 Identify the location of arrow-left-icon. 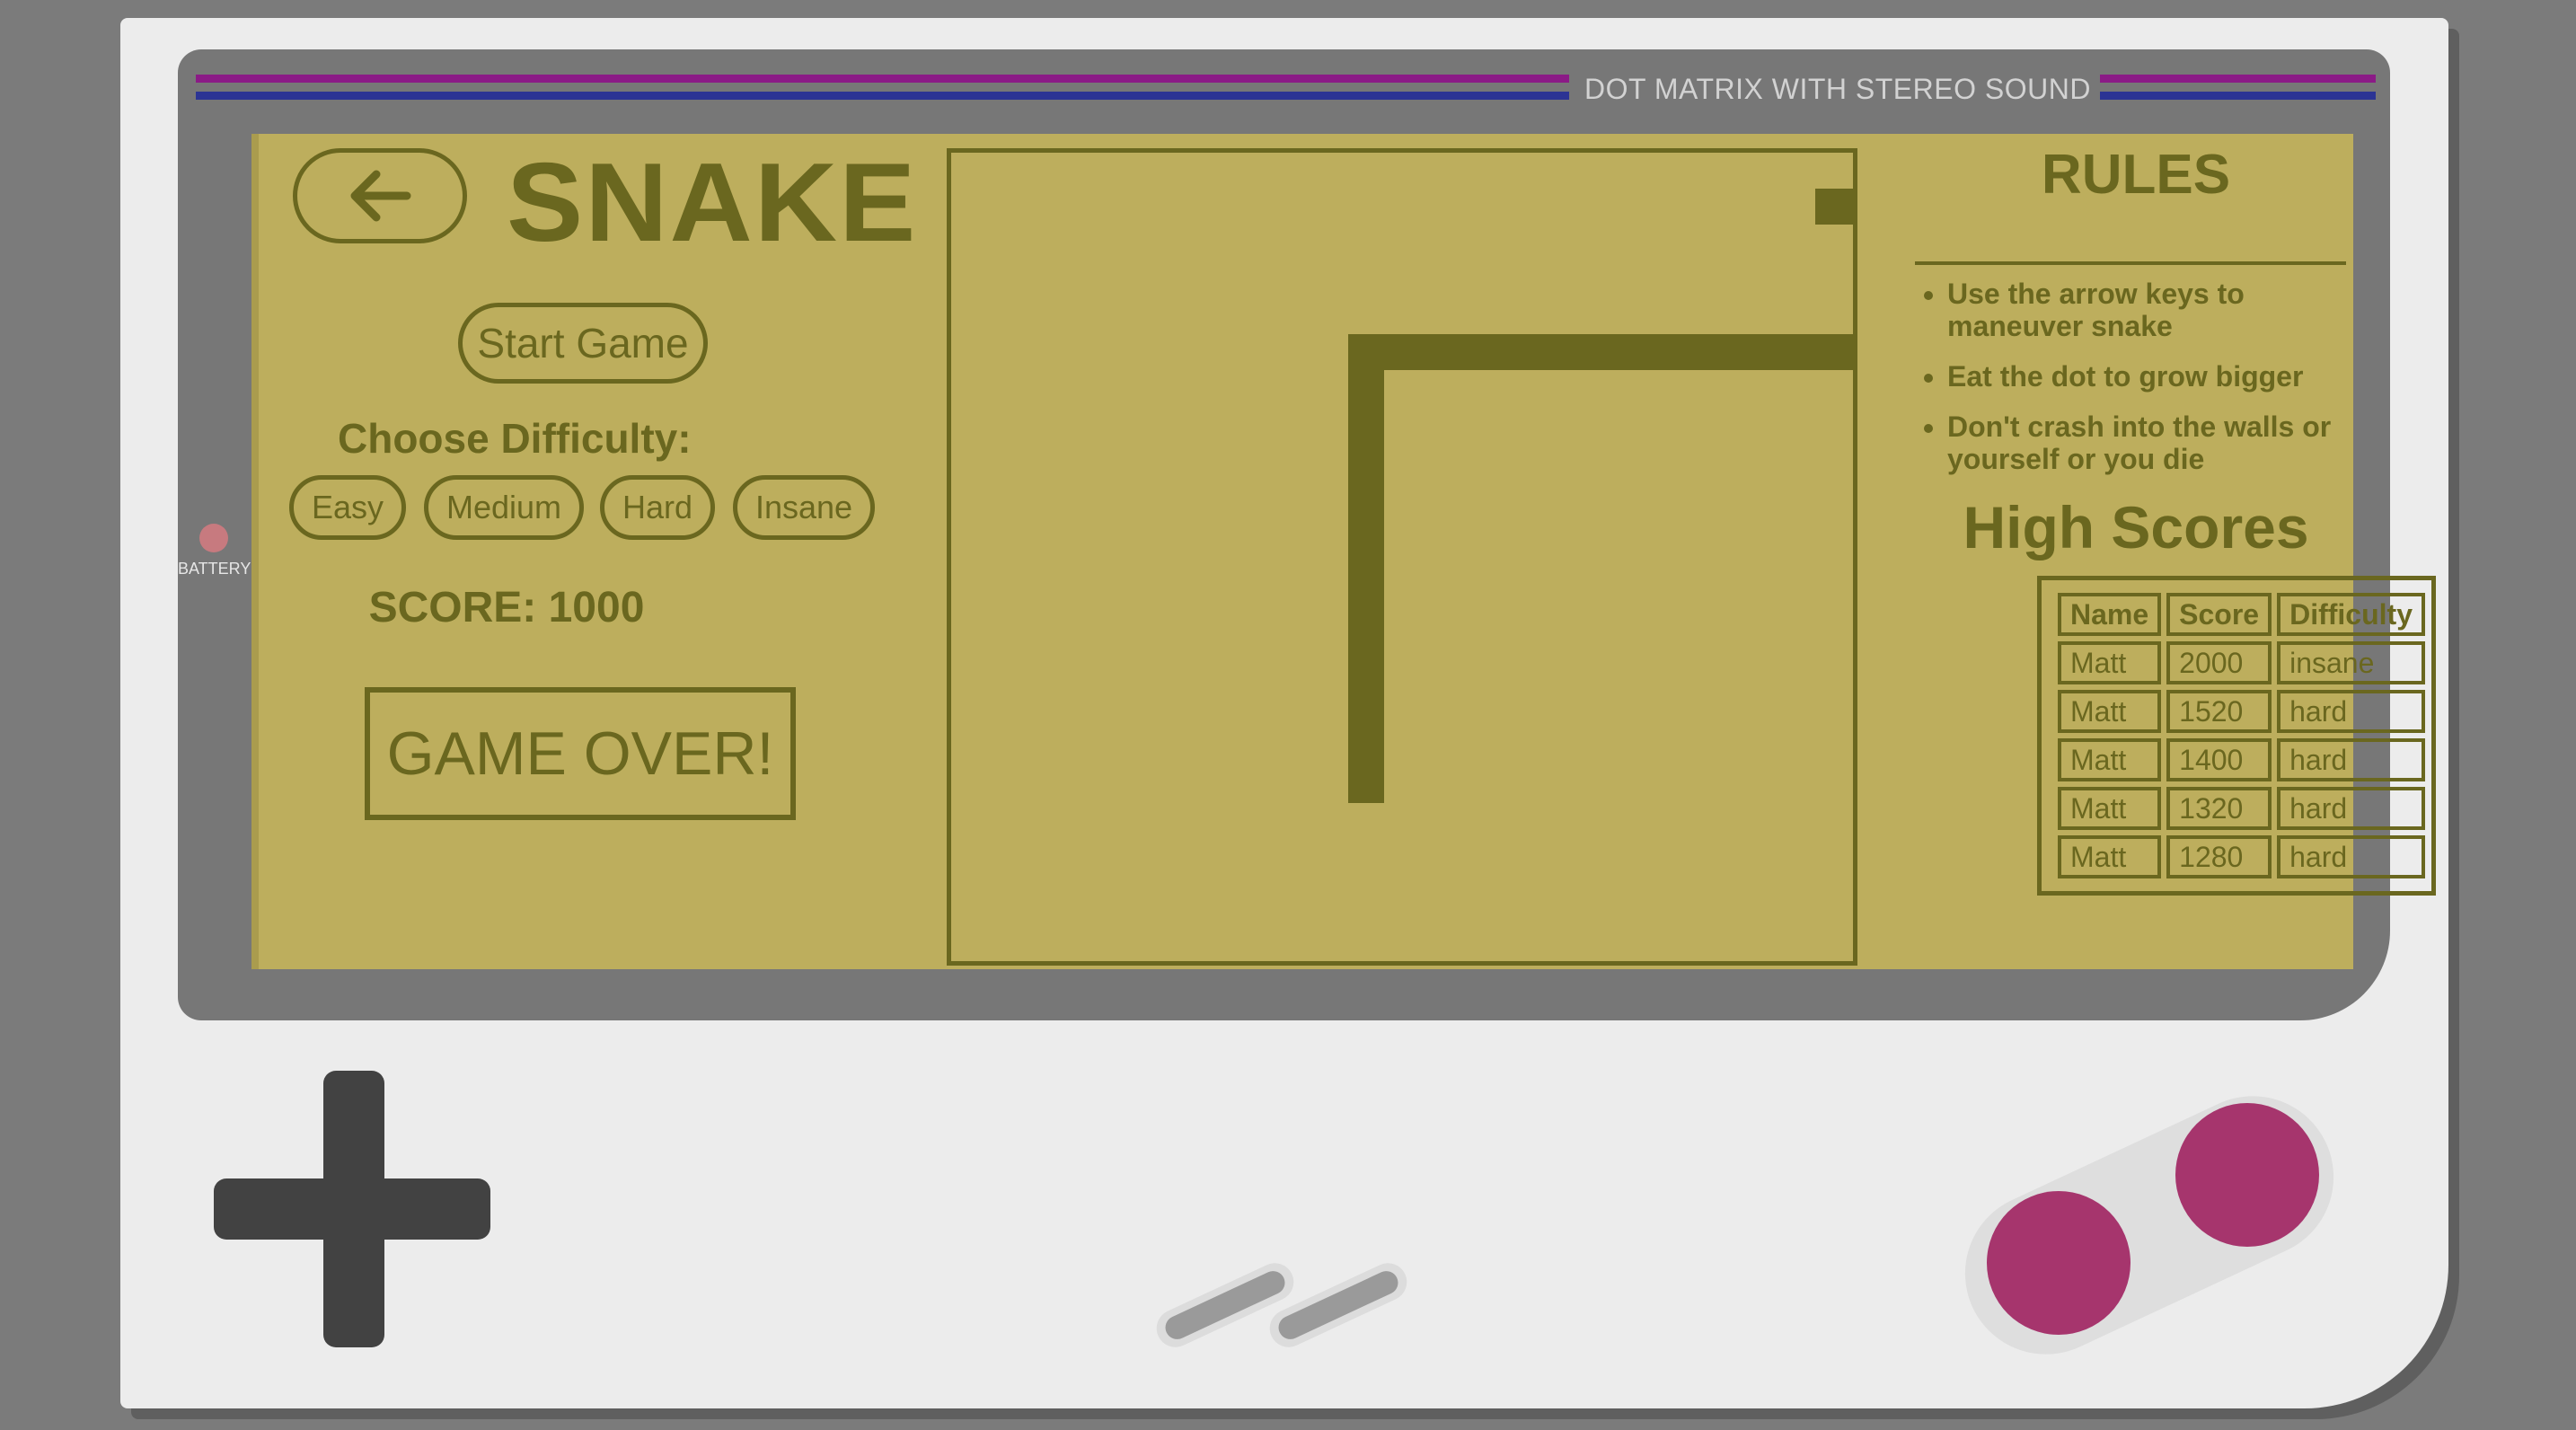
(380, 196).